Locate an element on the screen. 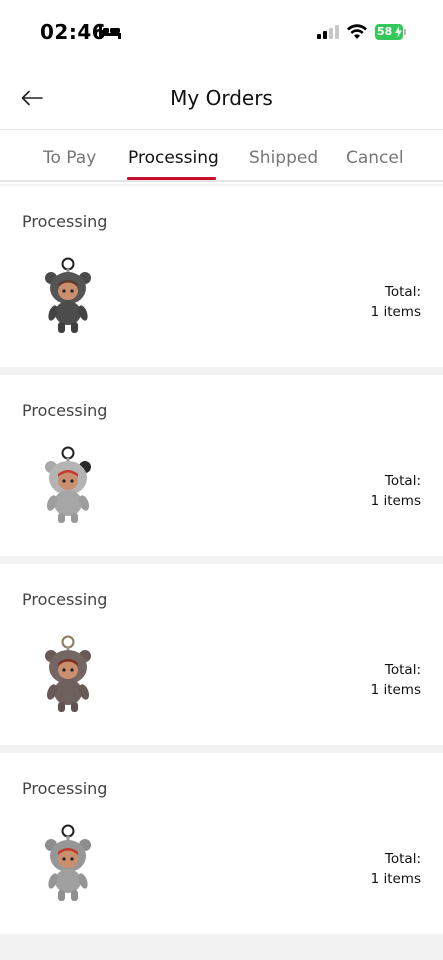 This screenshot has width=443, height=960. battery-icon: 58 is located at coordinates (391, 32).